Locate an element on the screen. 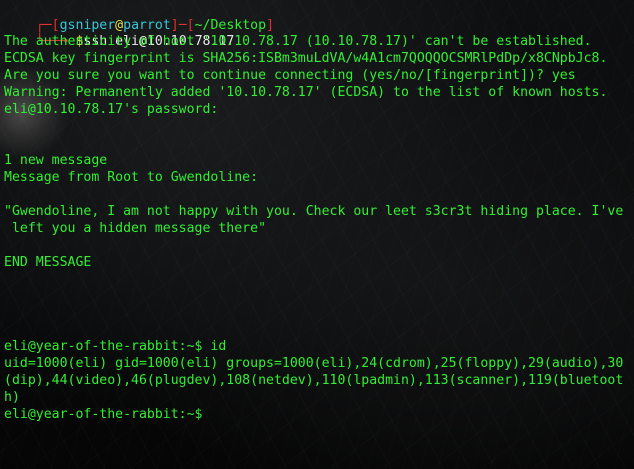 The height and width of the screenshot is (469, 634). output-line: END MESSAGE is located at coordinates (48, 262).